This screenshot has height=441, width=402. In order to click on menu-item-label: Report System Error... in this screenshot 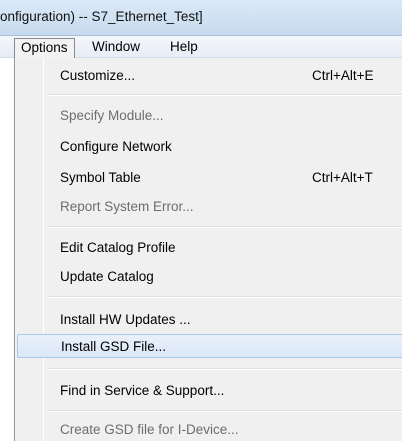, I will do `click(127, 206)`.